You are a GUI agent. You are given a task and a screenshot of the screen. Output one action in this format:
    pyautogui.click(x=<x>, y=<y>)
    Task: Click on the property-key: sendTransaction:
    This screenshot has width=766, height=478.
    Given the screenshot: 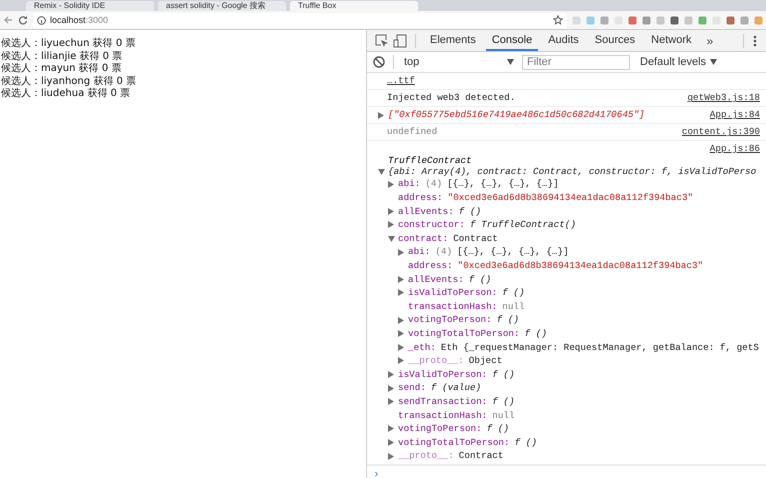 What is the action you would take?
    pyautogui.click(x=443, y=401)
    